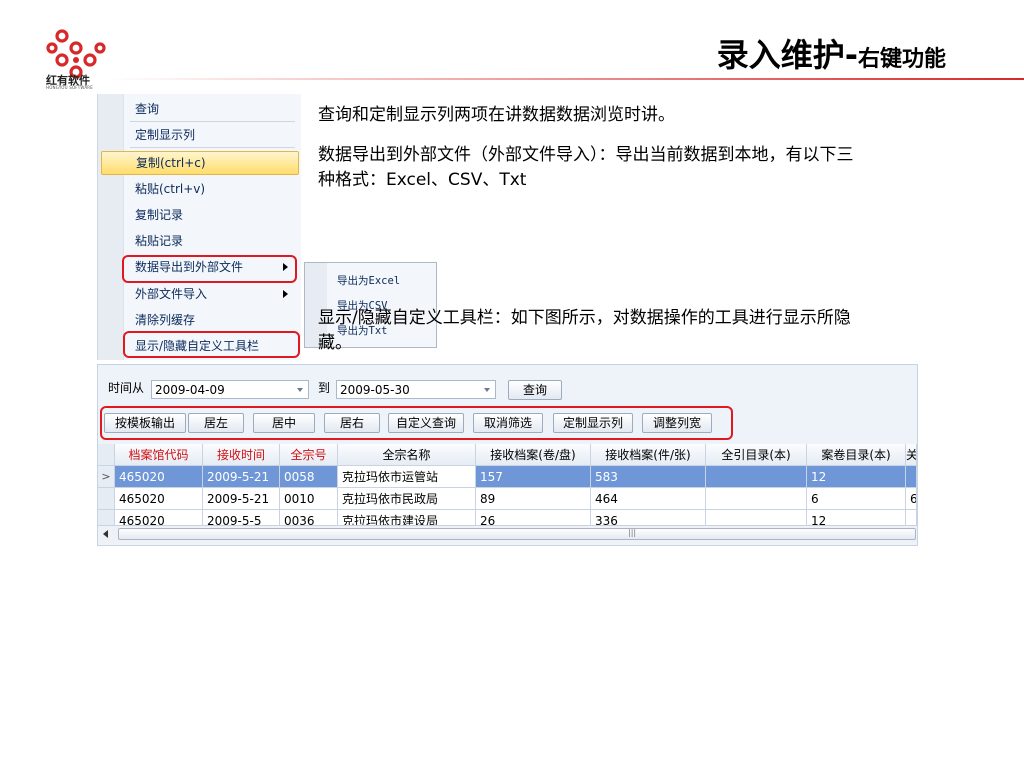  What do you see at coordinates (856, 477) in the screenshot?
I see `table-cell: 12` at bounding box center [856, 477].